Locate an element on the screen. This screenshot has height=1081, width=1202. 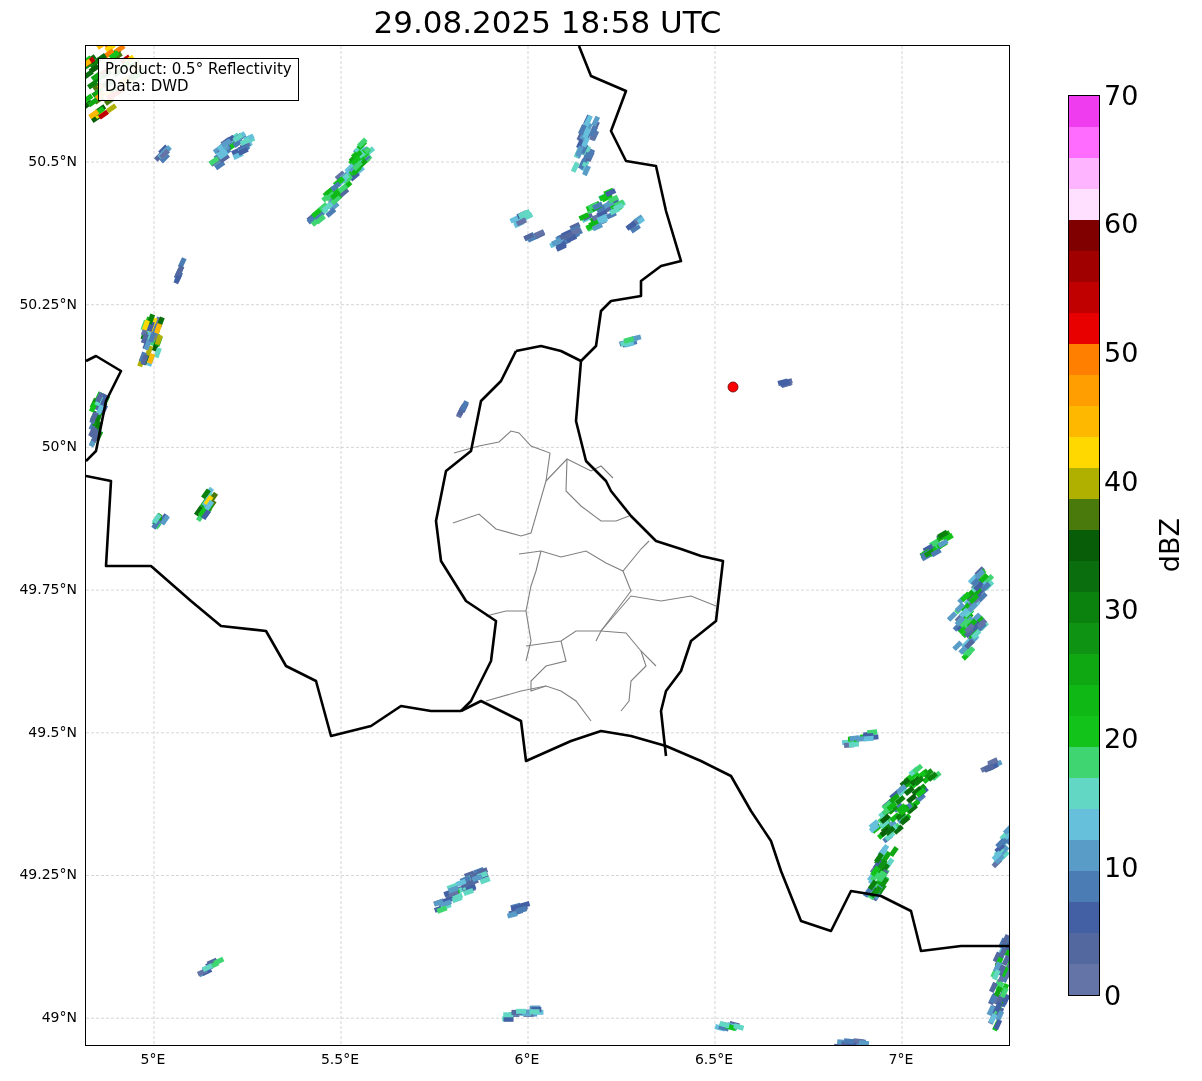
colorbar-tick-label: 0 is located at coordinates (1113, 996).